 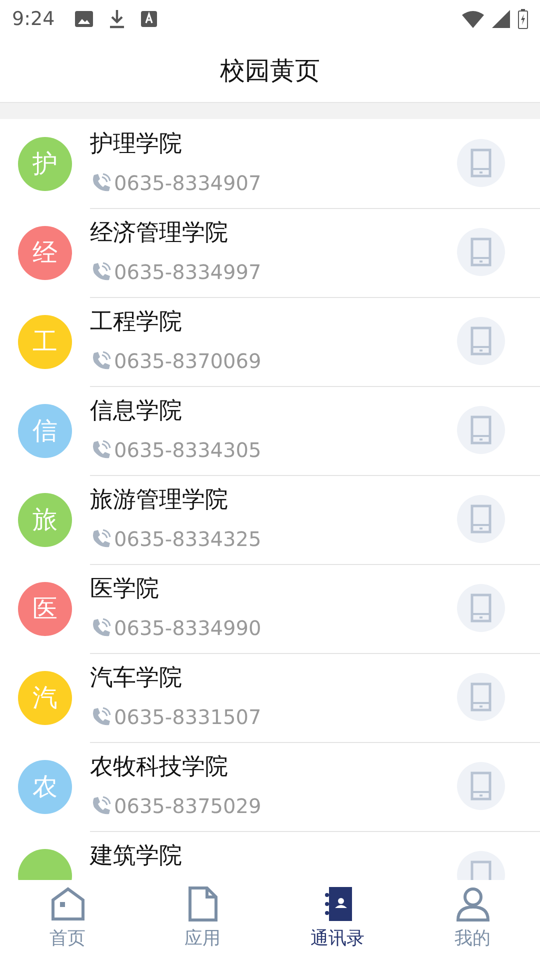 What do you see at coordinates (473, 19) in the screenshot?
I see `wifi-icon` at bounding box center [473, 19].